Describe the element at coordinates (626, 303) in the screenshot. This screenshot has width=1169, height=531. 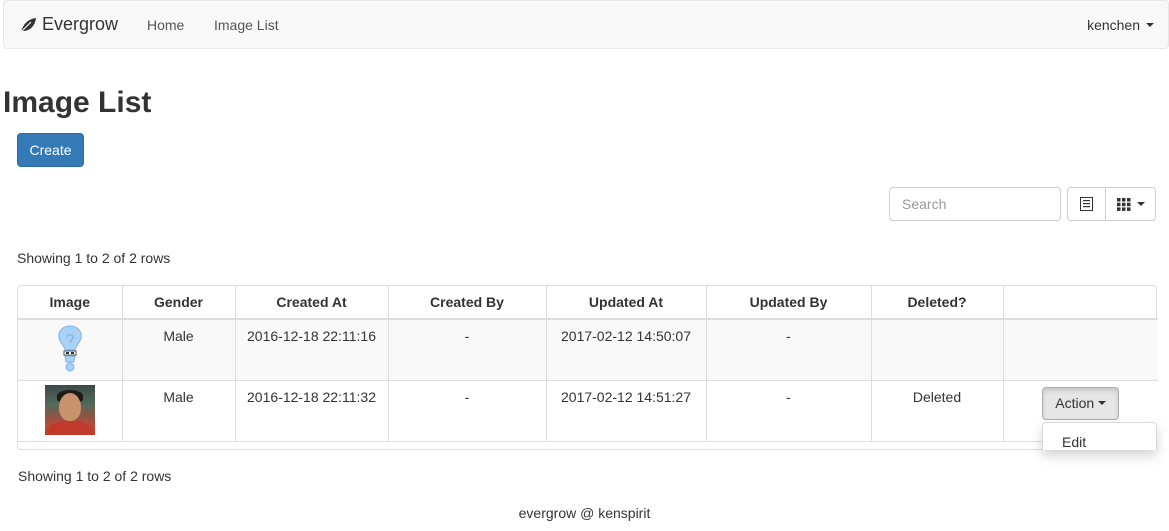
I see `column-header-updated-at: Updated At` at that location.